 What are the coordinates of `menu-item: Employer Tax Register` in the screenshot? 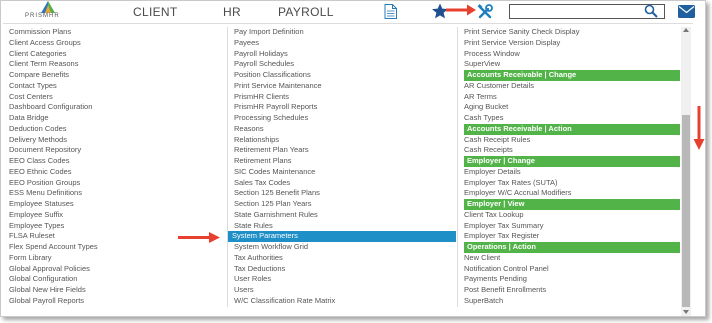 It's located at (573, 236).